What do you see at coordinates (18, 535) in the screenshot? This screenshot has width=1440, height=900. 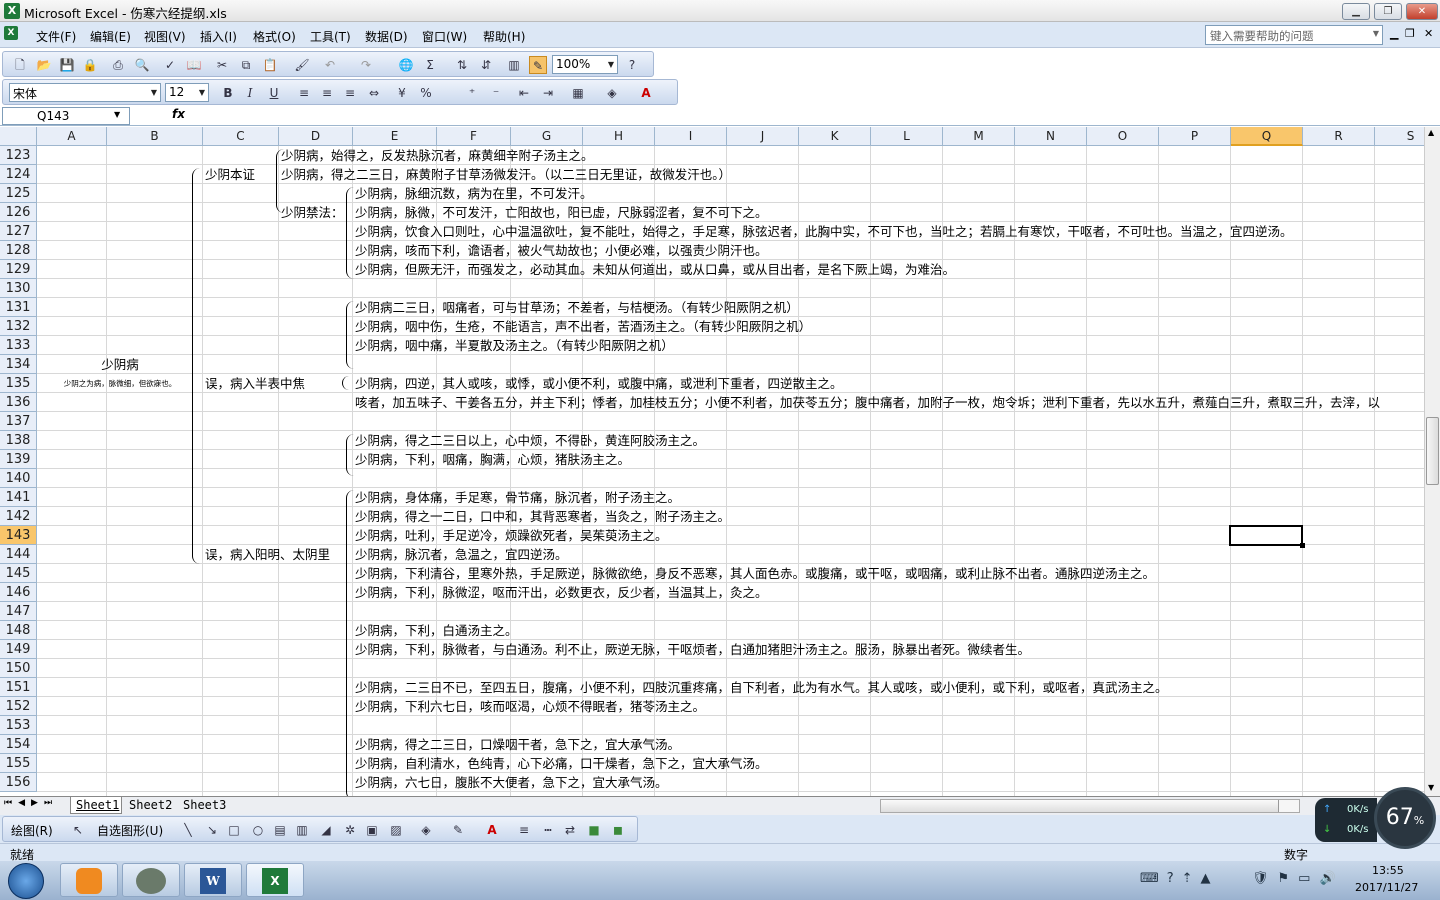 I see `row-header: 143` at bounding box center [18, 535].